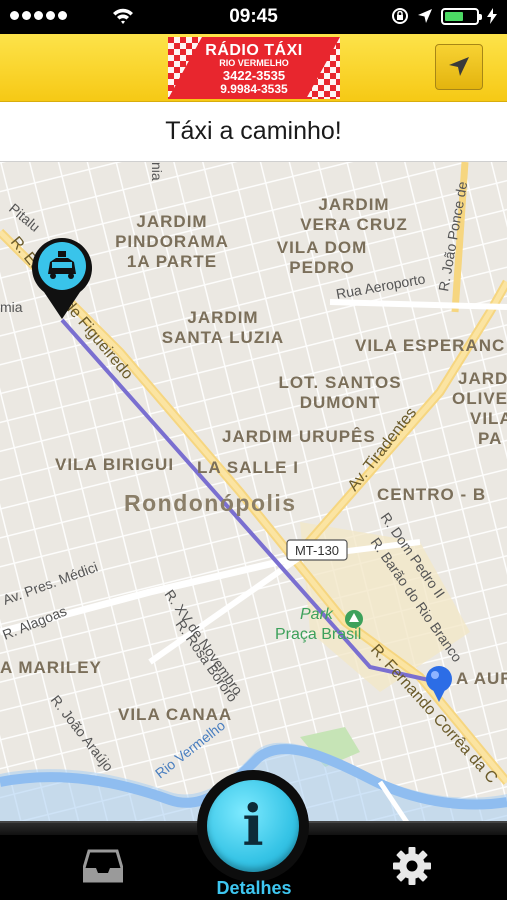 This screenshot has width=507, height=900. I want to click on highway-shield: MT-130, so click(317, 550).